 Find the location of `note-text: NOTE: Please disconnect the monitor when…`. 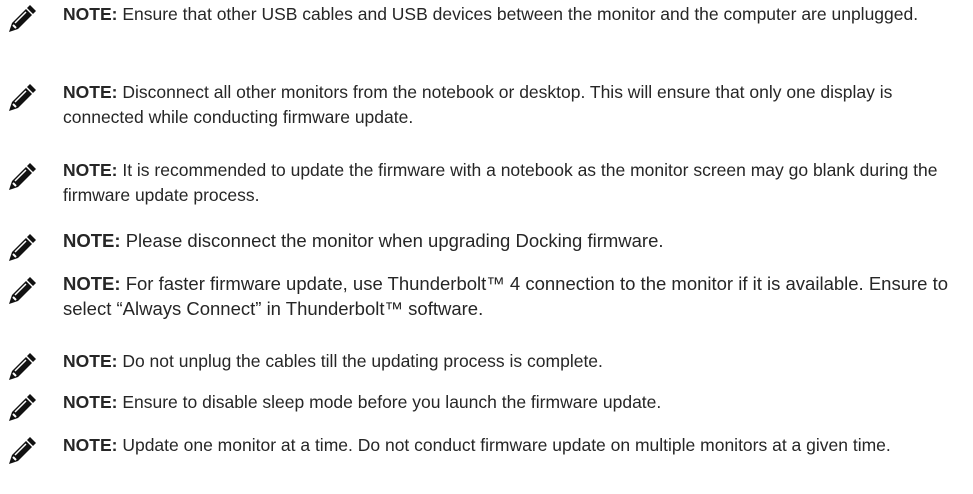

note-text: NOTE: Please disconnect the monitor when… is located at coordinates (513, 240).